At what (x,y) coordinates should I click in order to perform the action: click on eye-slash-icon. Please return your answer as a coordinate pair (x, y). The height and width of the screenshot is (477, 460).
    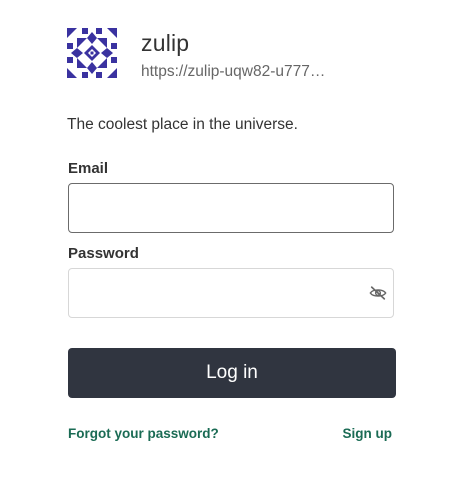
    Looking at the image, I should click on (378, 293).